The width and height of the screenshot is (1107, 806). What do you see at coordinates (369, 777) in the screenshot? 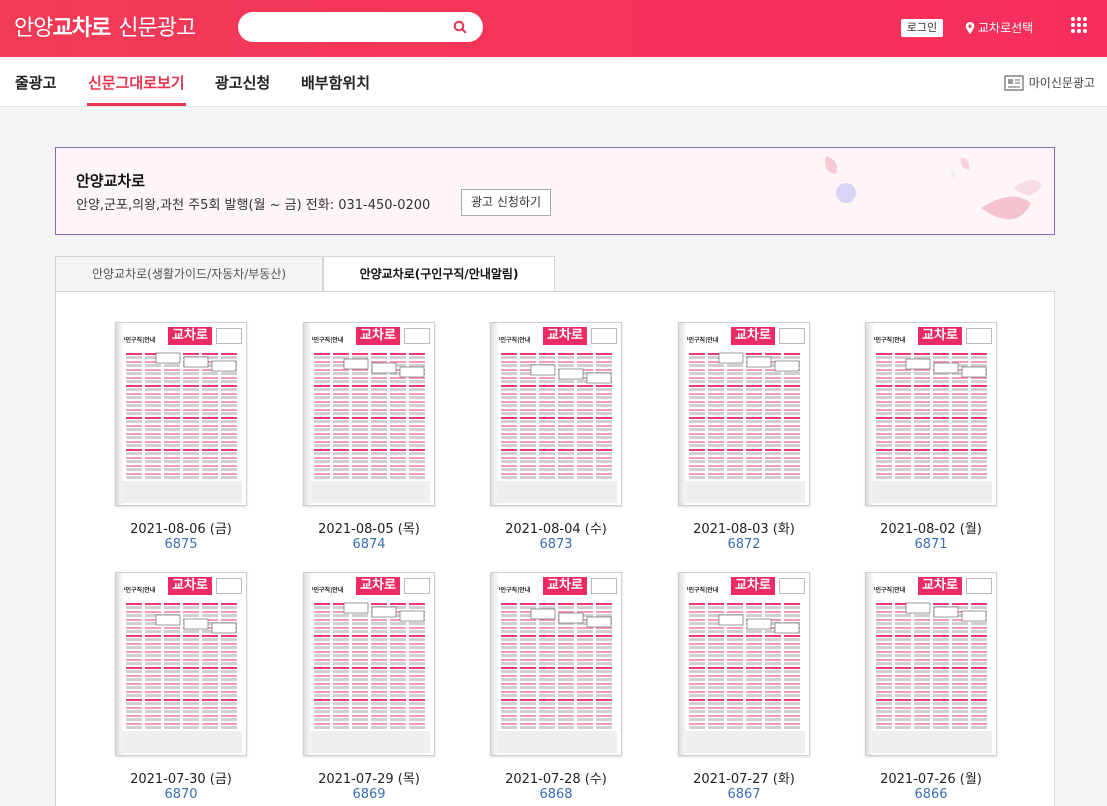
I see `paper-date: 2021-07-29 (목)` at bounding box center [369, 777].